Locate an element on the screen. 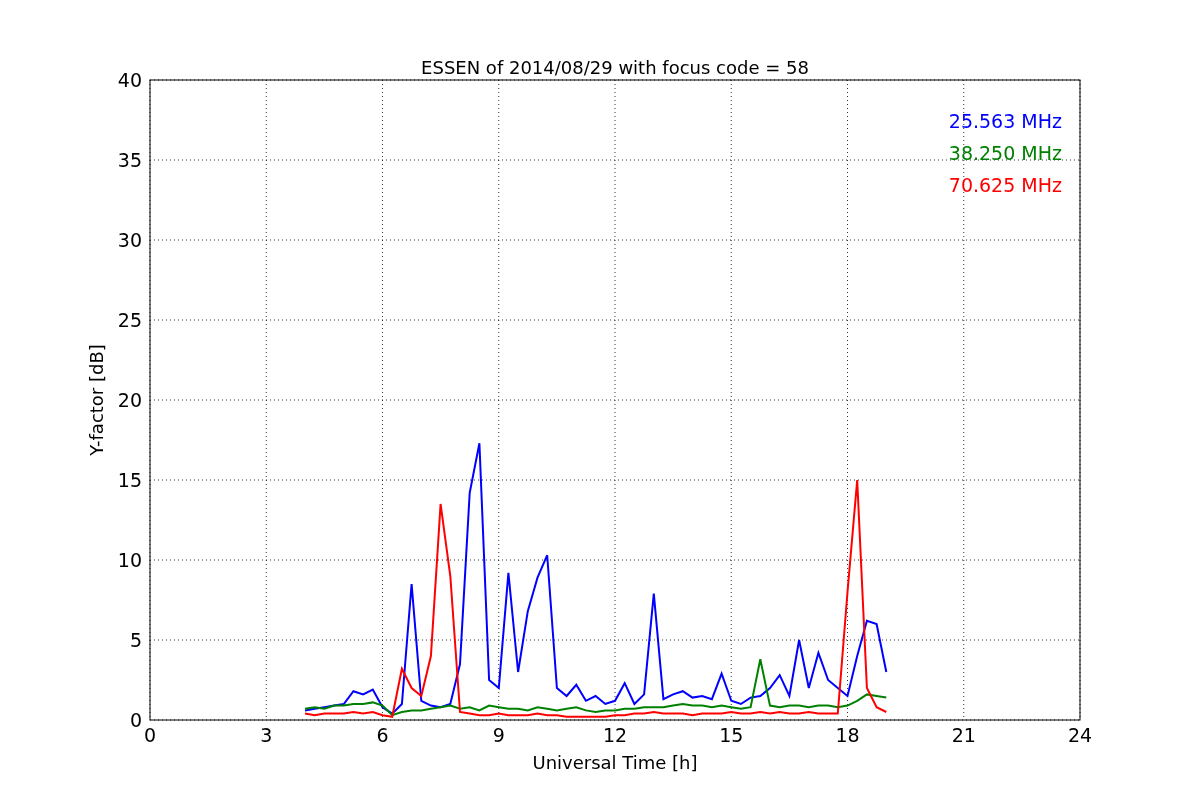  tick-label: 5 is located at coordinates (135, 640).